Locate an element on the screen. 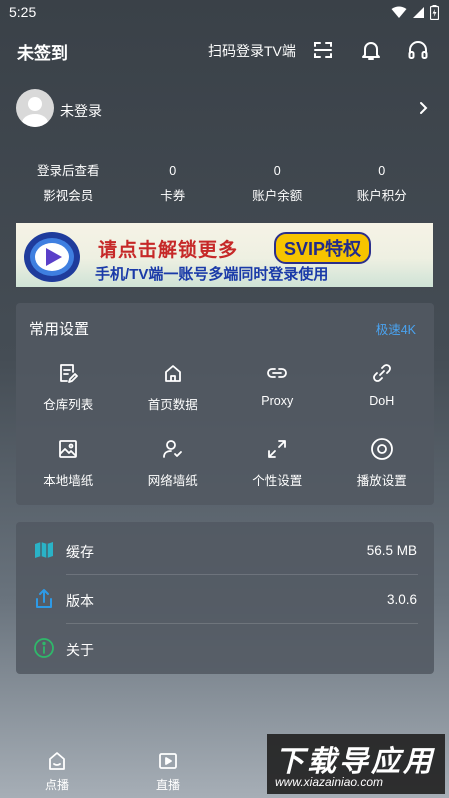  stat-label: 账户余额 is located at coordinates (277, 196).